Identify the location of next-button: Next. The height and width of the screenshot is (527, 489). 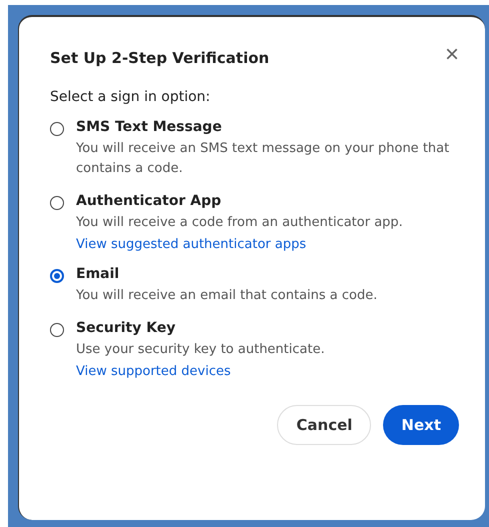
(421, 425).